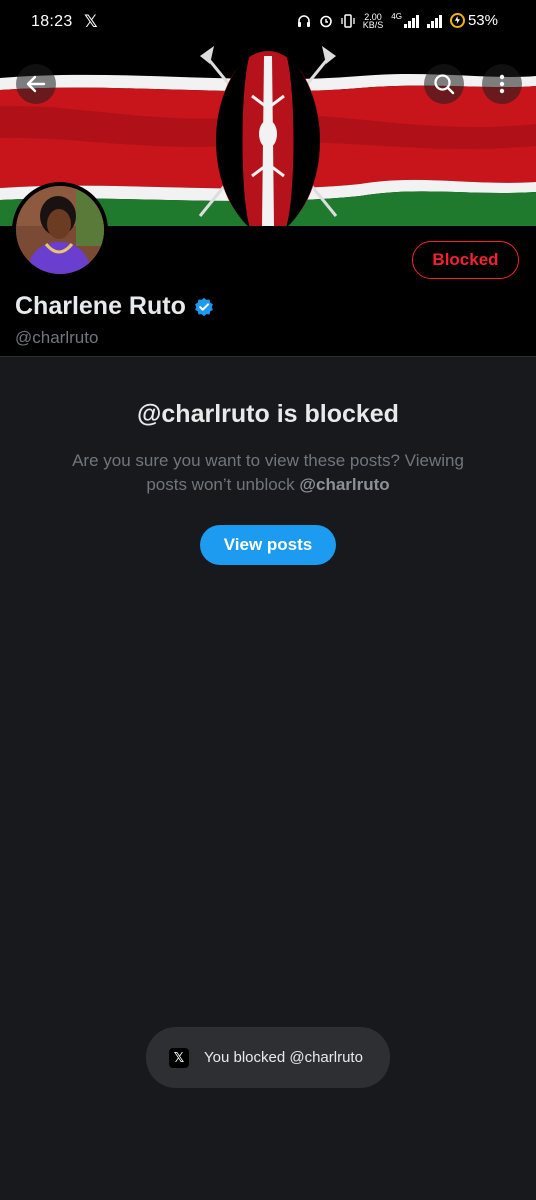 Image resolution: width=536 pixels, height=1200 pixels. What do you see at coordinates (344, 484) in the screenshot?
I see `notice-message-handle: @charlruto` at bounding box center [344, 484].